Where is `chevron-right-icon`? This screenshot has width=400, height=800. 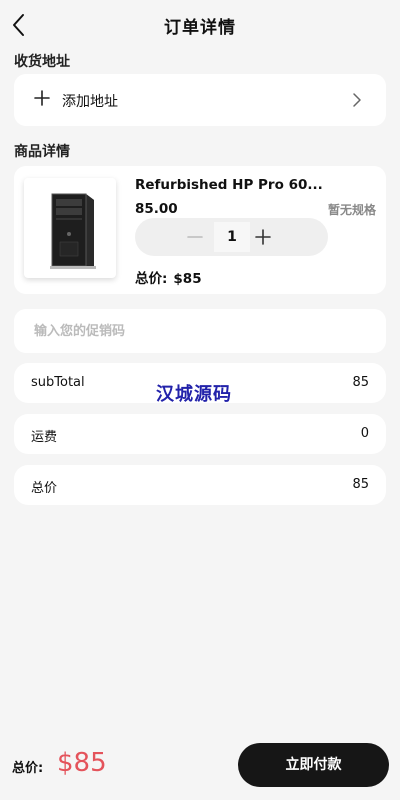
chevron-right-icon is located at coordinates (357, 100).